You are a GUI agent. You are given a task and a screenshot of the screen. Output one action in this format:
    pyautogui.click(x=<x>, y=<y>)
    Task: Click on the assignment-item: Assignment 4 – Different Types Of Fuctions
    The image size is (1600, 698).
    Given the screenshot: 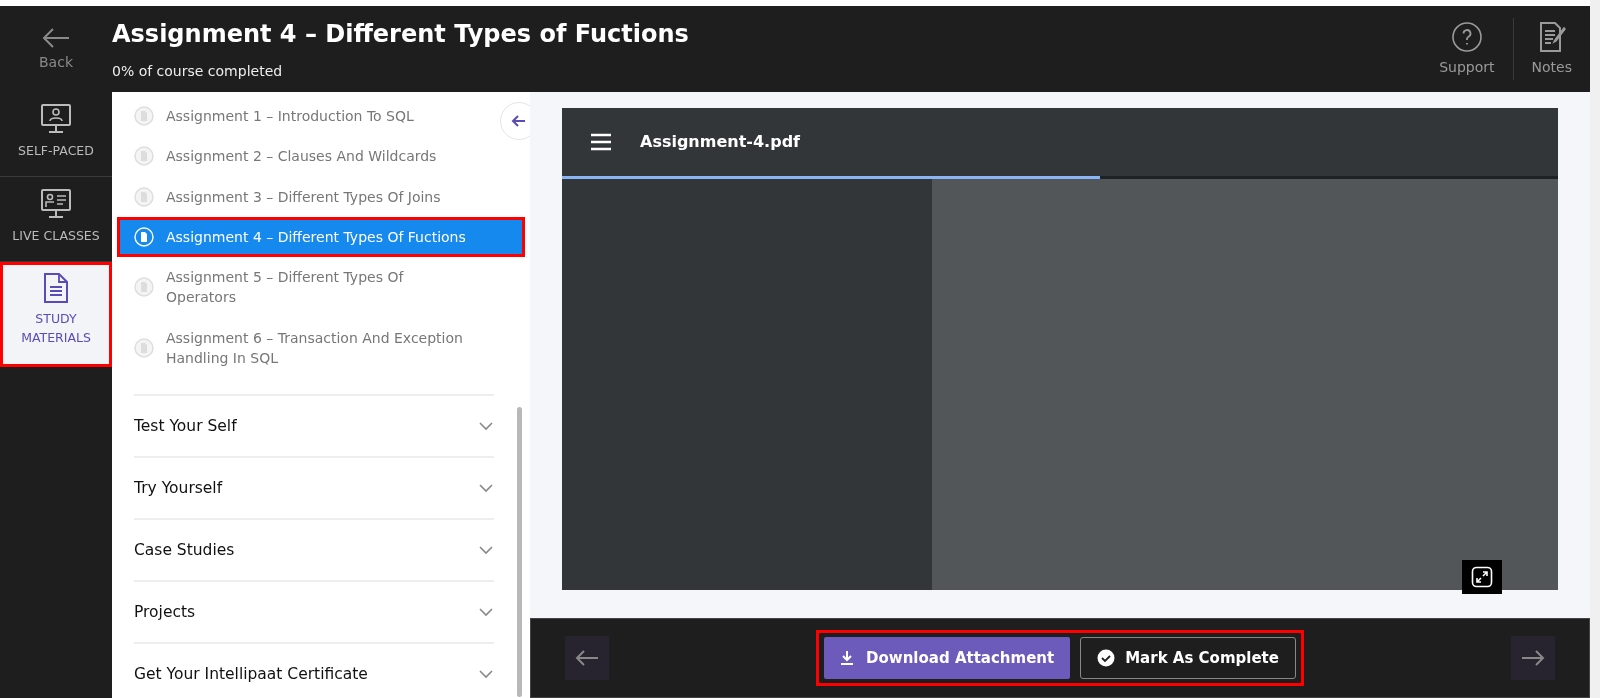 What is the action you would take?
    pyautogui.click(x=321, y=237)
    